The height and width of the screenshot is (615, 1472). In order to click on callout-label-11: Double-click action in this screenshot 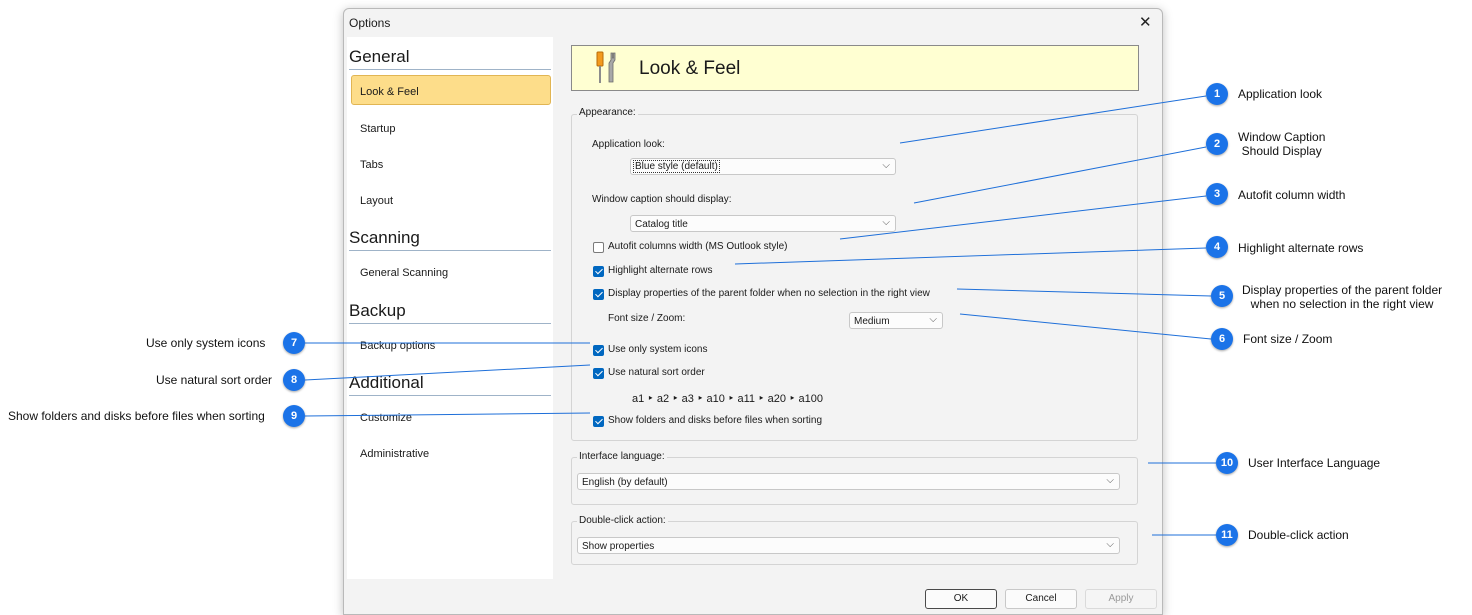, I will do `click(1298, 535)`.